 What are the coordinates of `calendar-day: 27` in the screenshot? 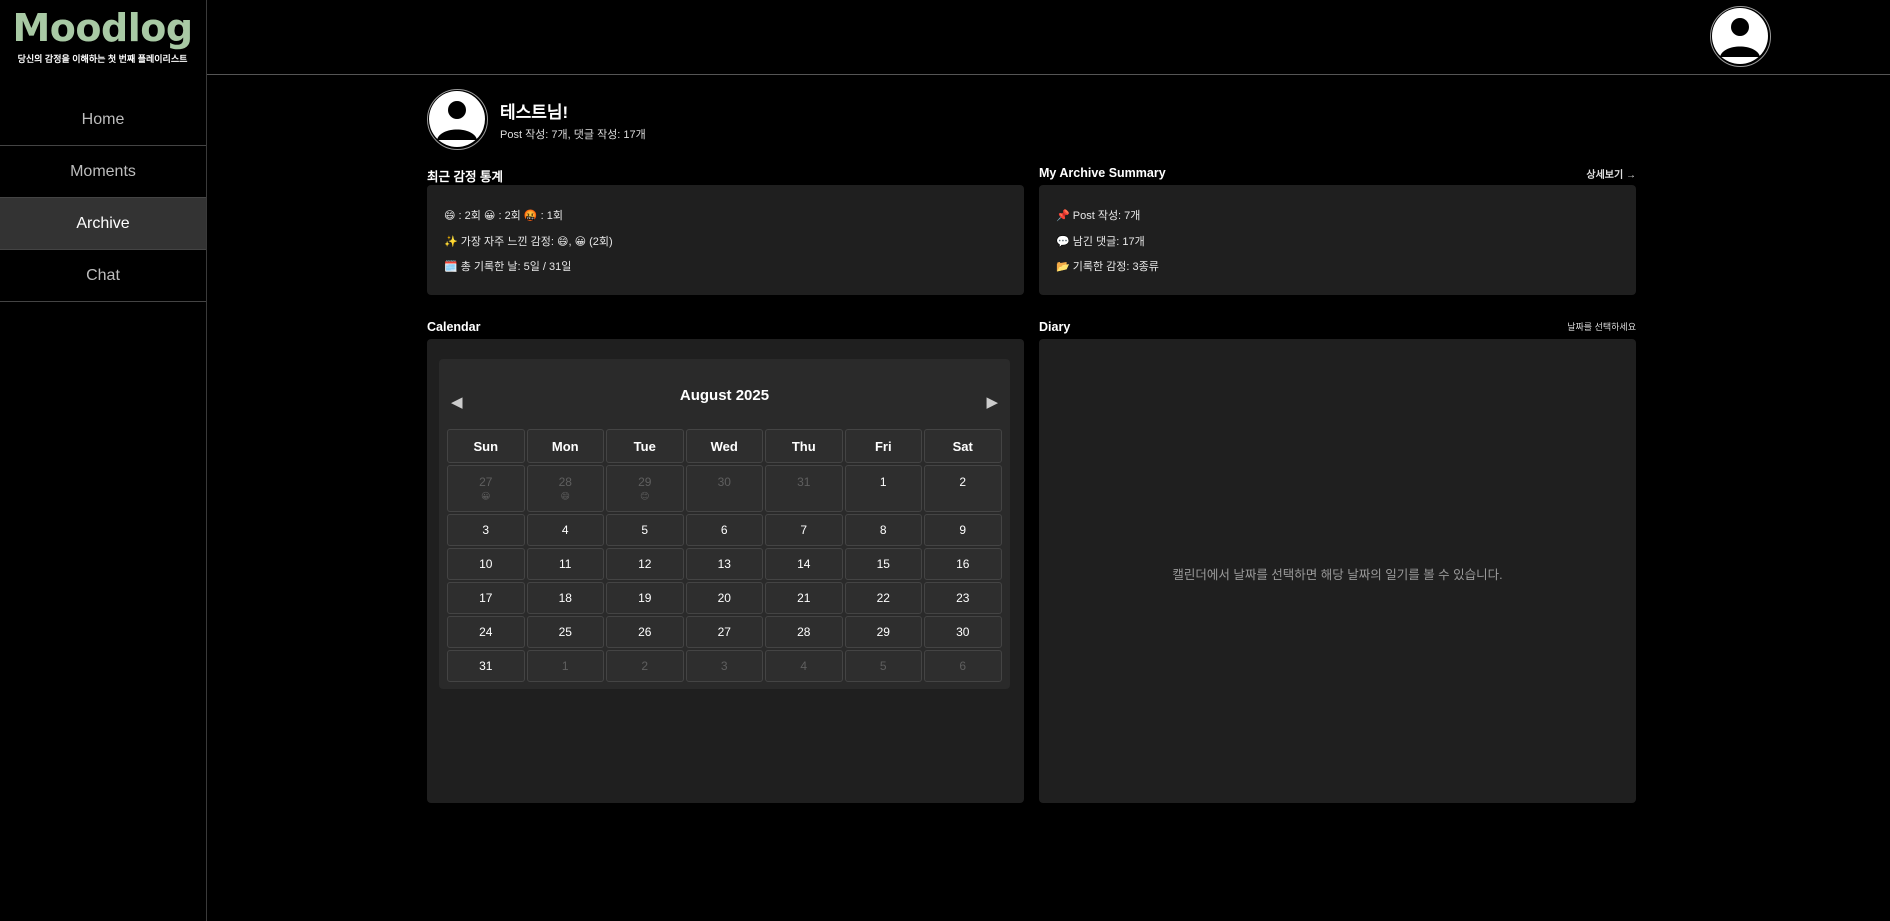 It's located at (724, 632).